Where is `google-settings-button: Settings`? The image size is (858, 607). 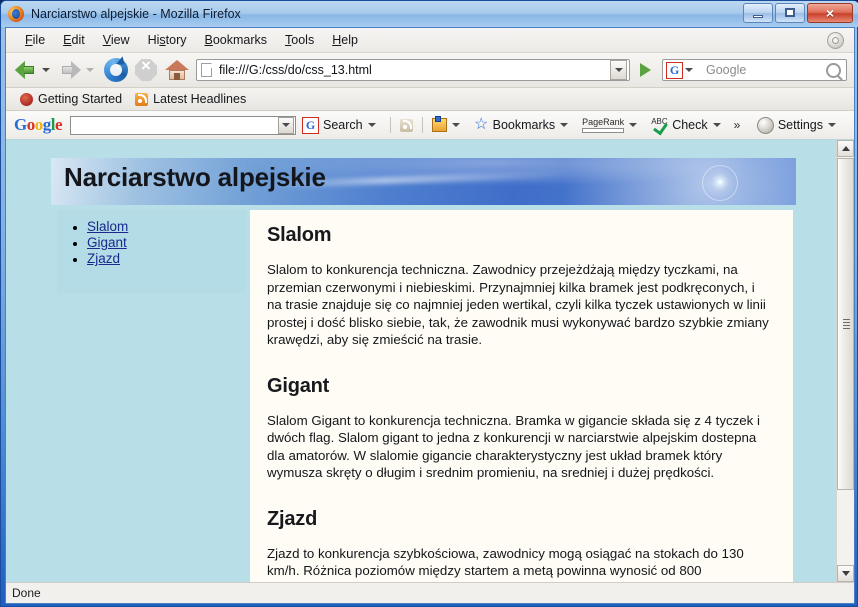
google-settings-button: Settings is located at coordinates (799, 125).